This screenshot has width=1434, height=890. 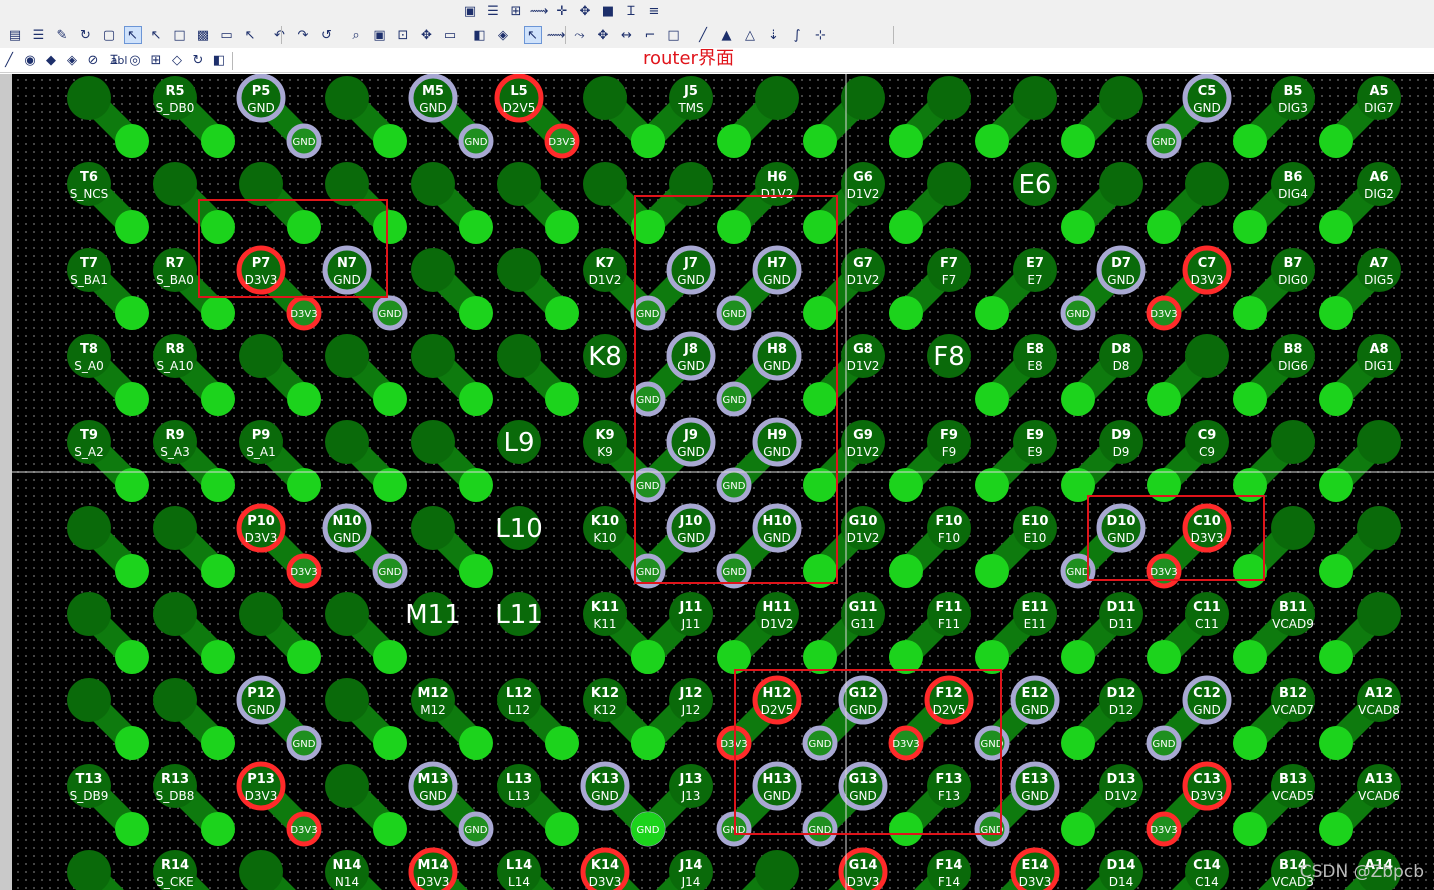 What do you see at coordinates (949, 98) in the screenshot?
I see `pad-f5` at bounding box center [949, 98].